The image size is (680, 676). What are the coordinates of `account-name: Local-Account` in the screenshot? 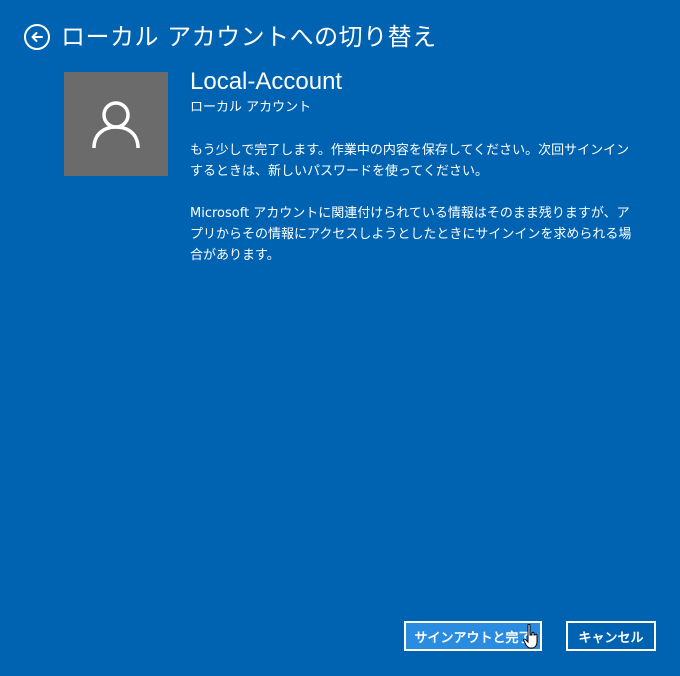 It's located at (266, 81).